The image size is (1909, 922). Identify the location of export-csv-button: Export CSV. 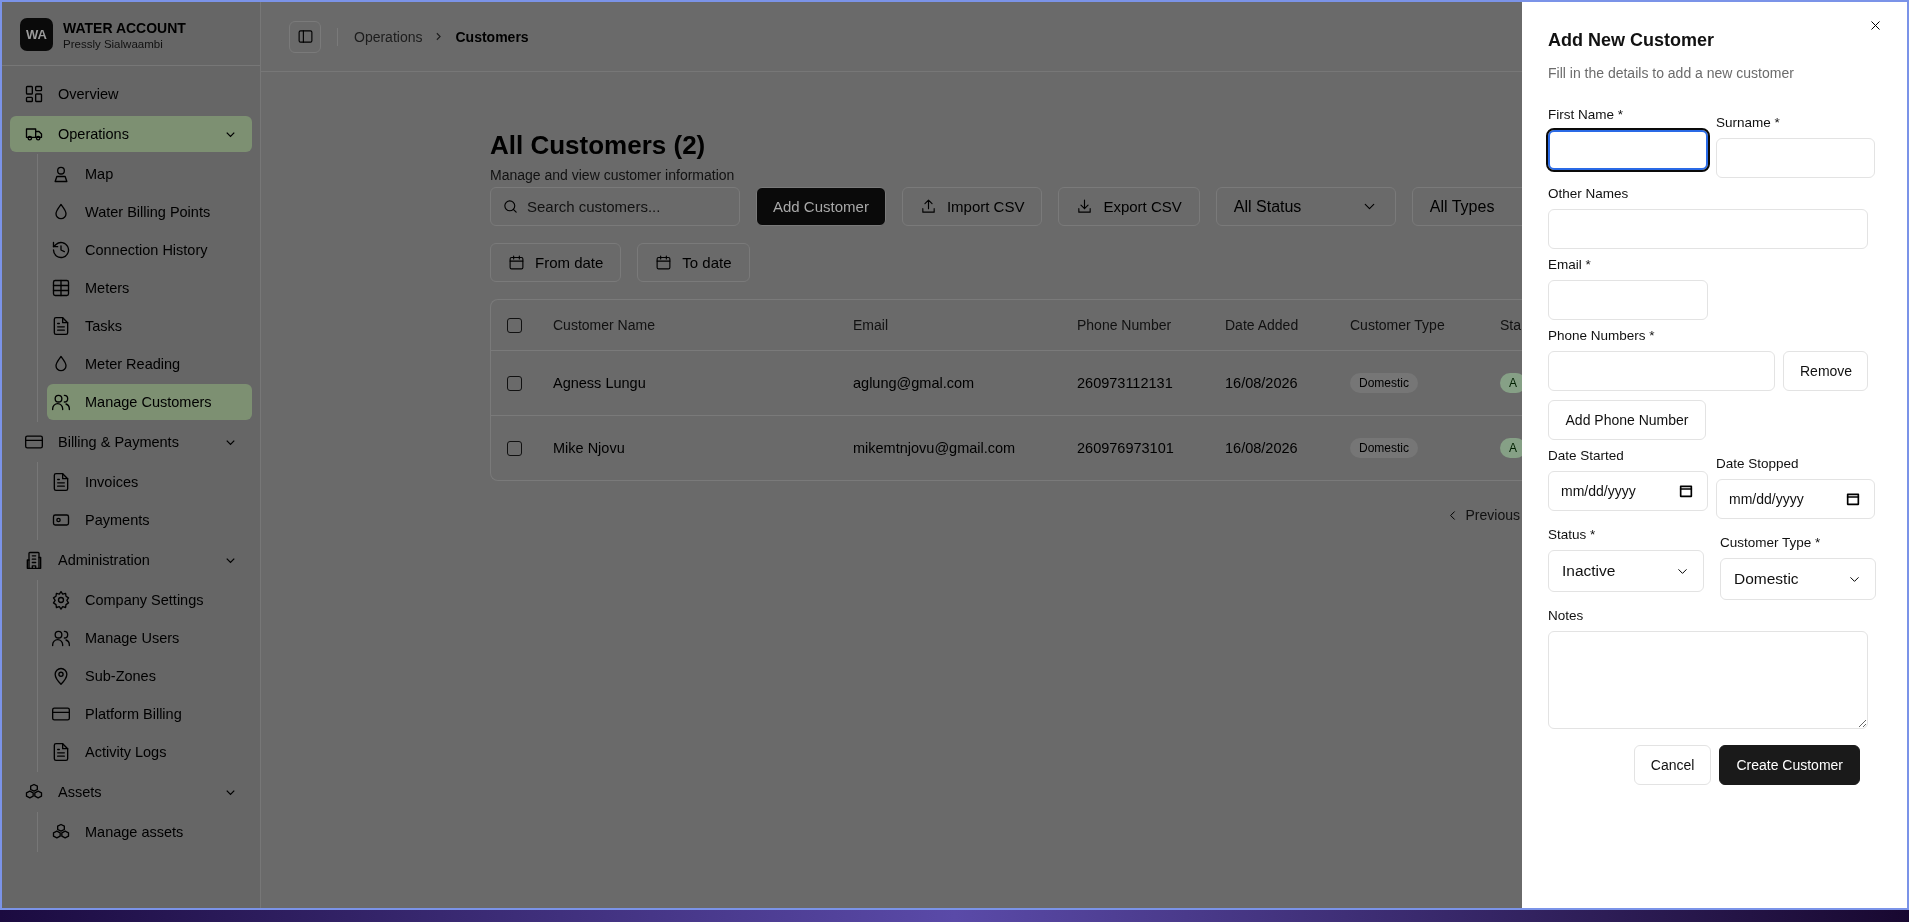
(1129, 206).